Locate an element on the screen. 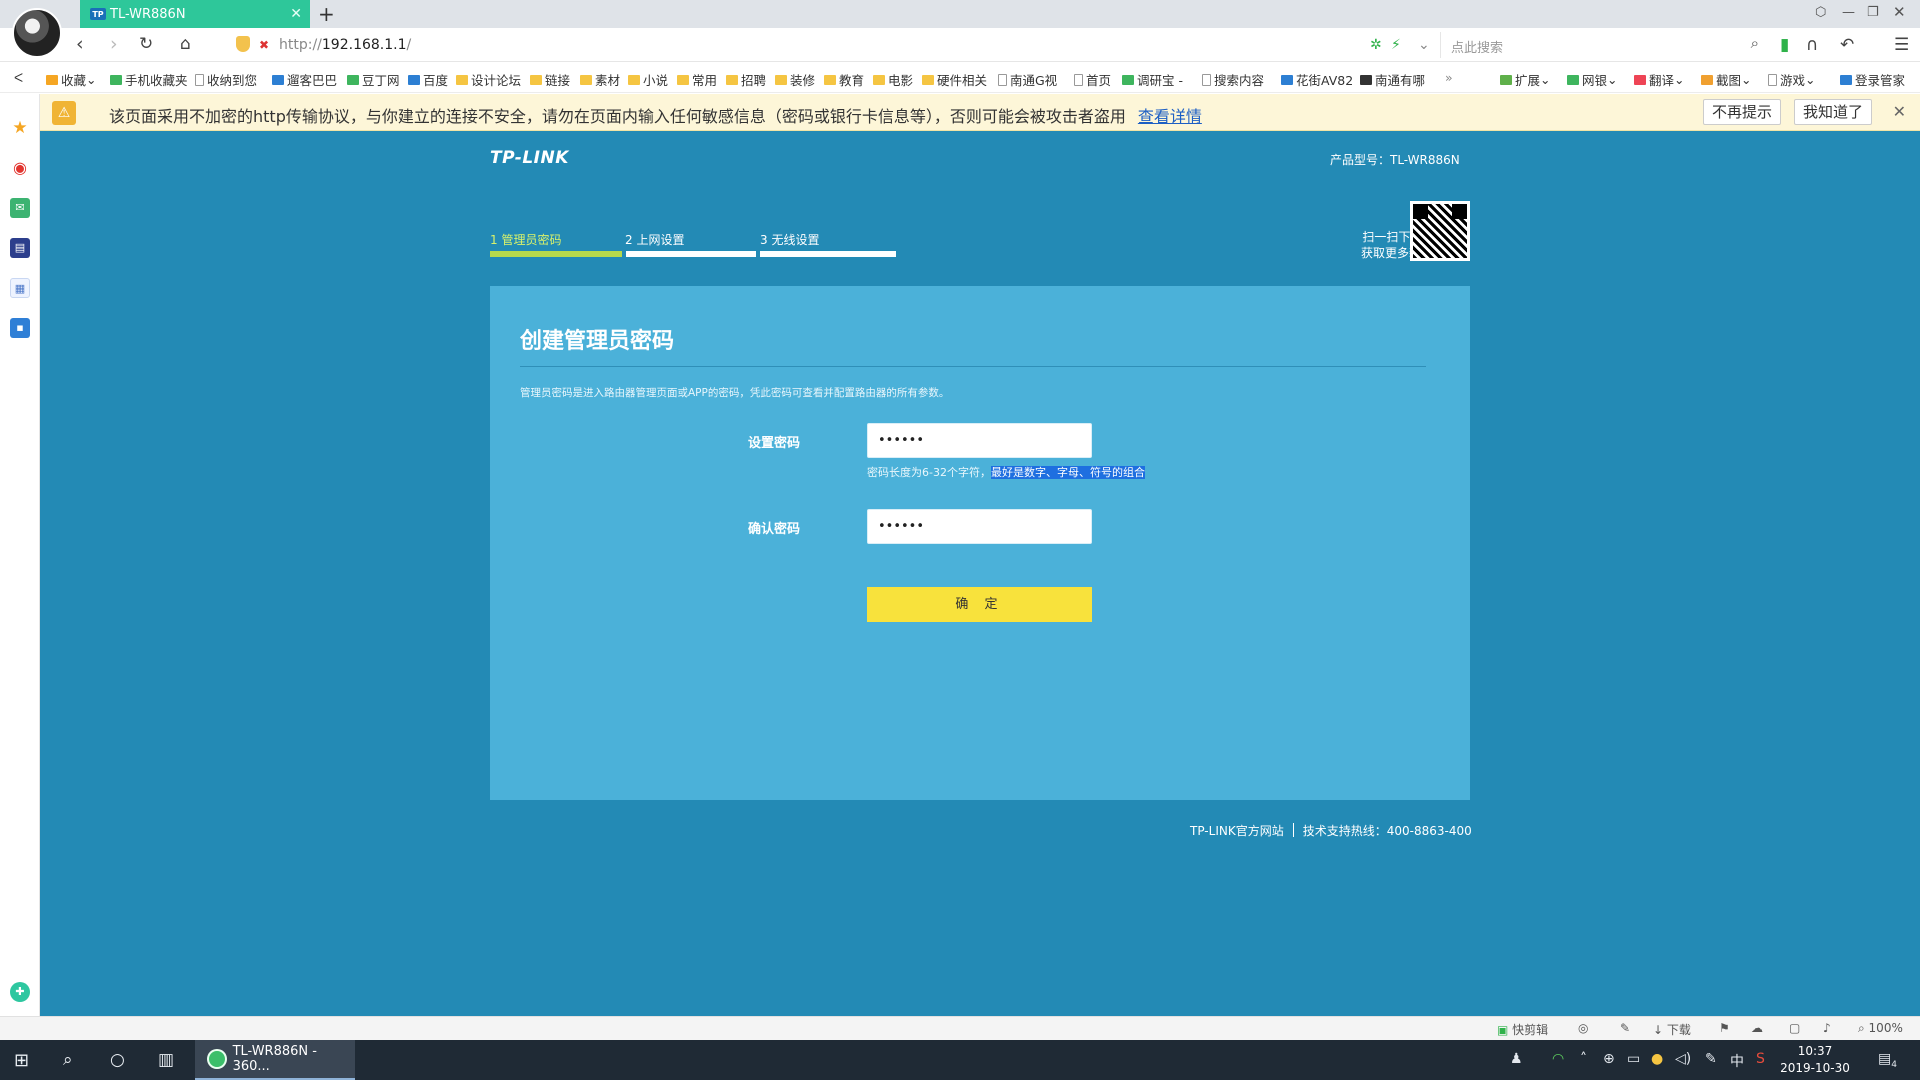 The height and width of the screenshot is (1080, 1920). reload-button: ↻ is located at coordinates (146, 44).